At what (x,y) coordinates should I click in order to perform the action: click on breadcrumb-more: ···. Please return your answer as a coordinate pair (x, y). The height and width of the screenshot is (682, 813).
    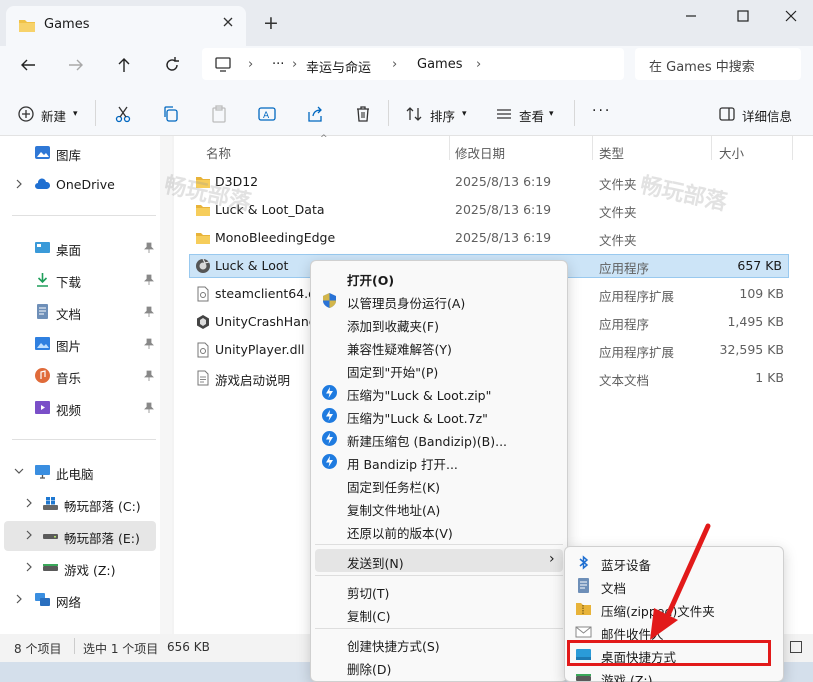
    Looking at the image, I should click on (278, 64).